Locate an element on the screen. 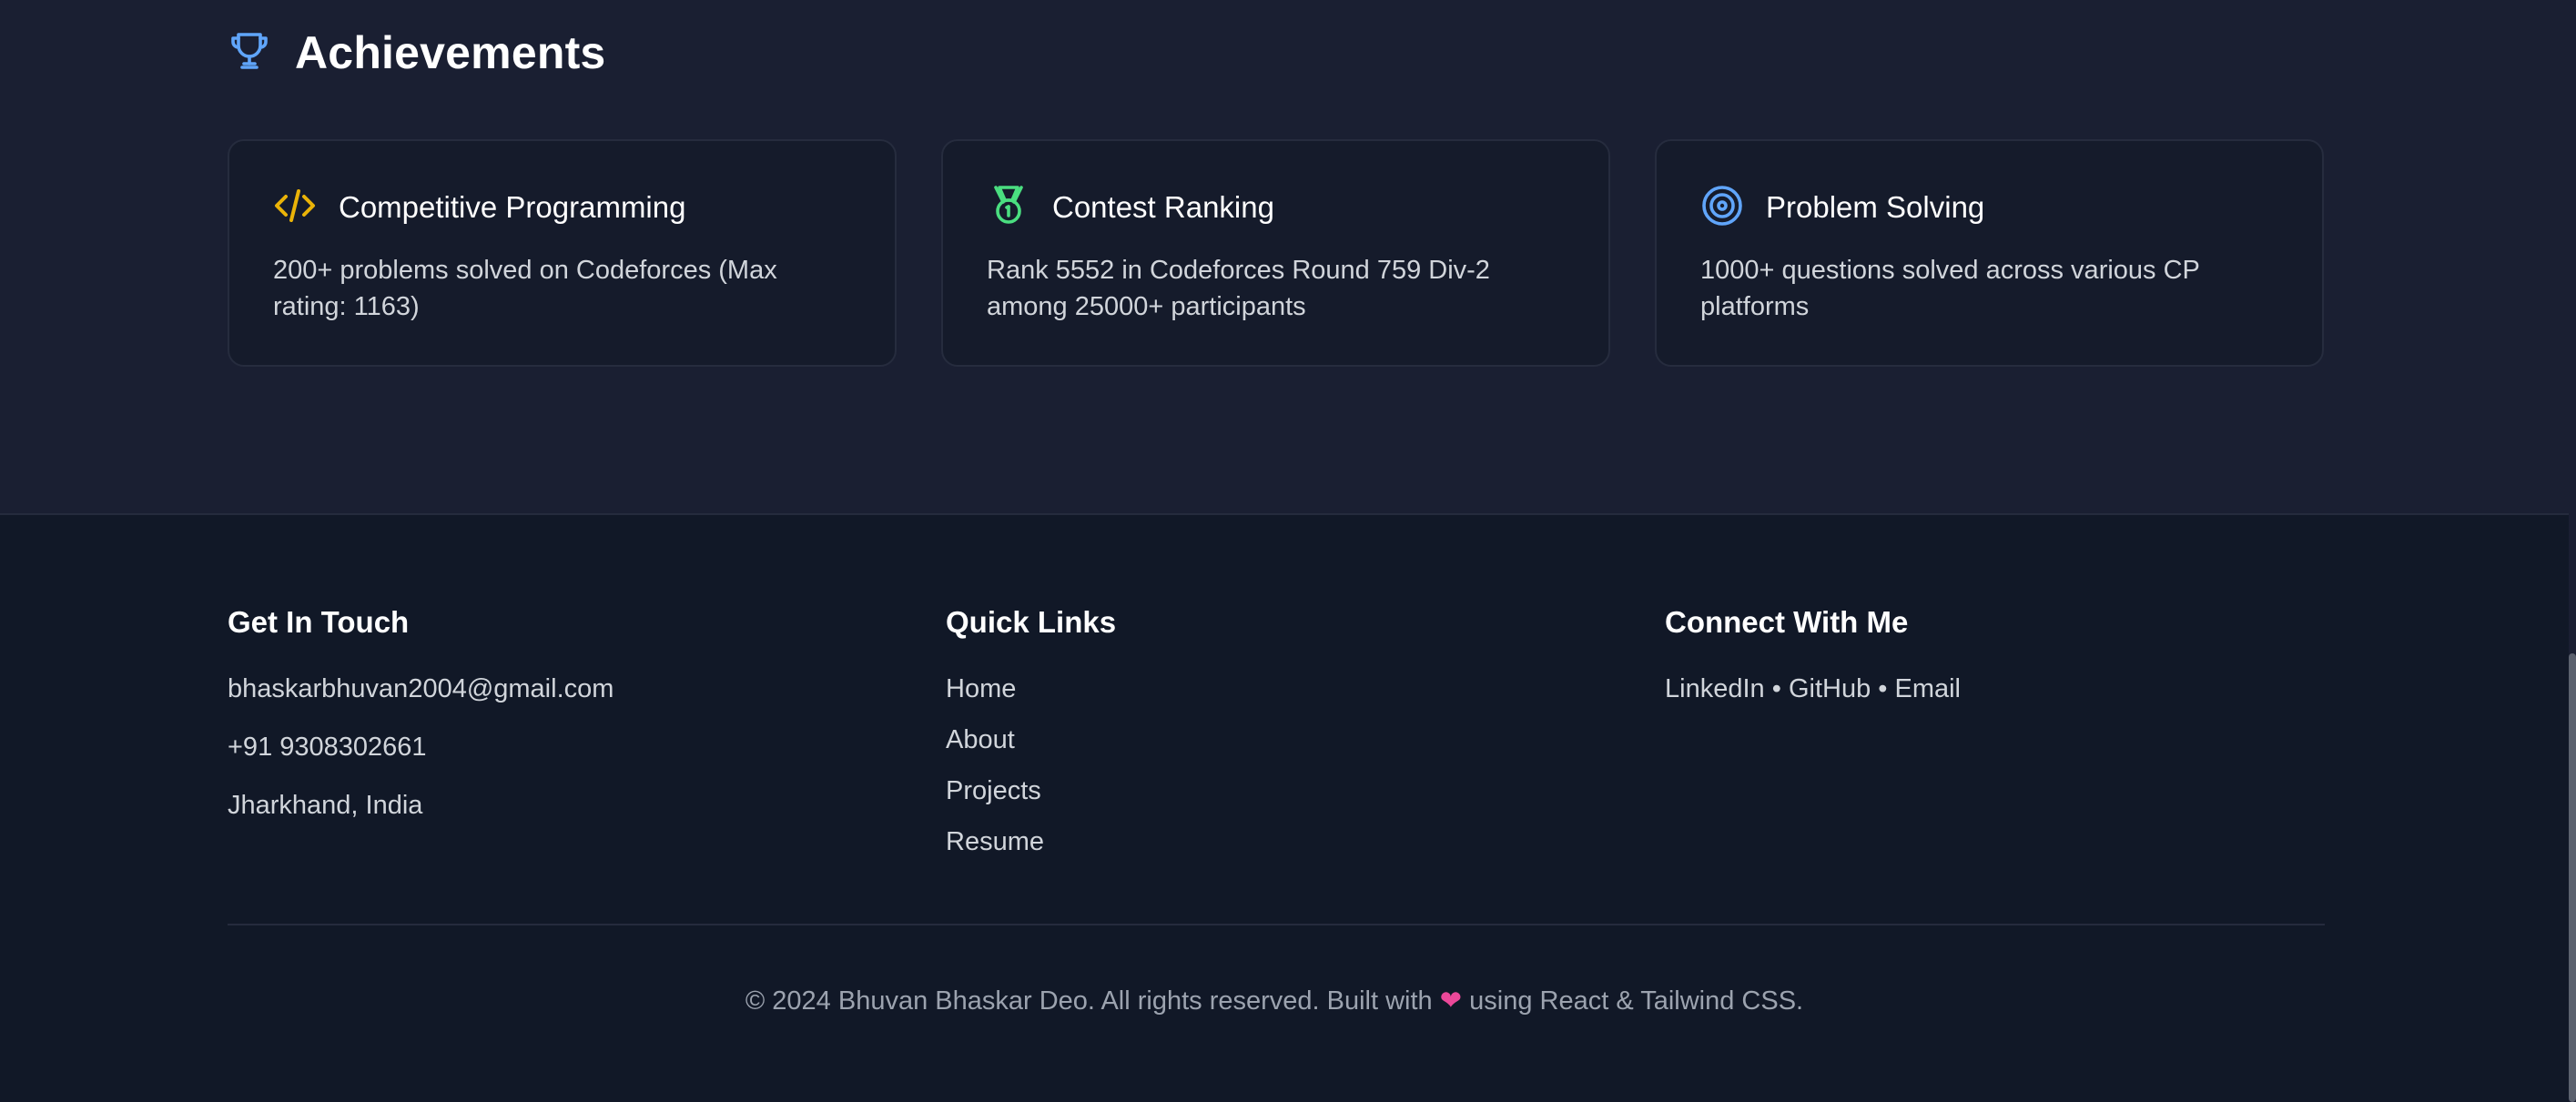  quick-link-about: About is located at coordinates (1031, 740).